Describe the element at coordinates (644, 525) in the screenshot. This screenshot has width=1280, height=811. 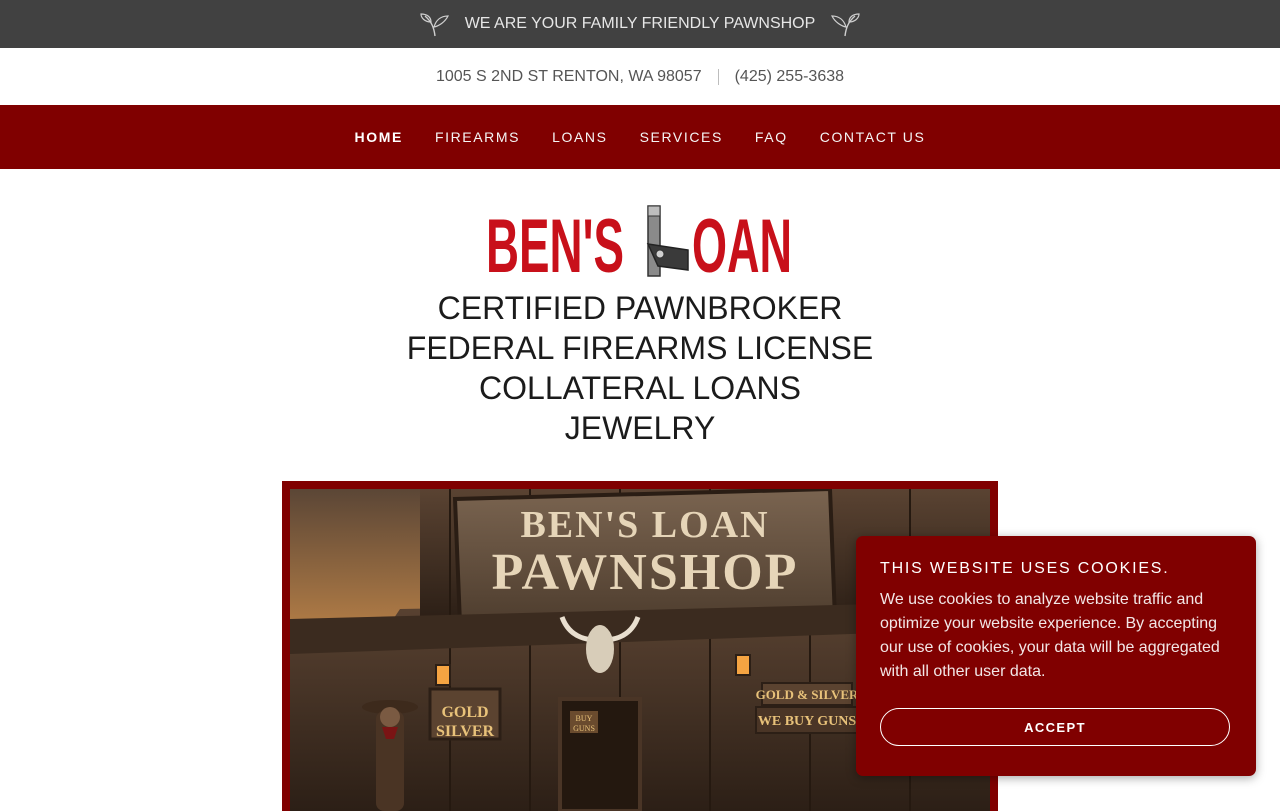
I see `sign-line1: BEN'S LOAN` at that location.